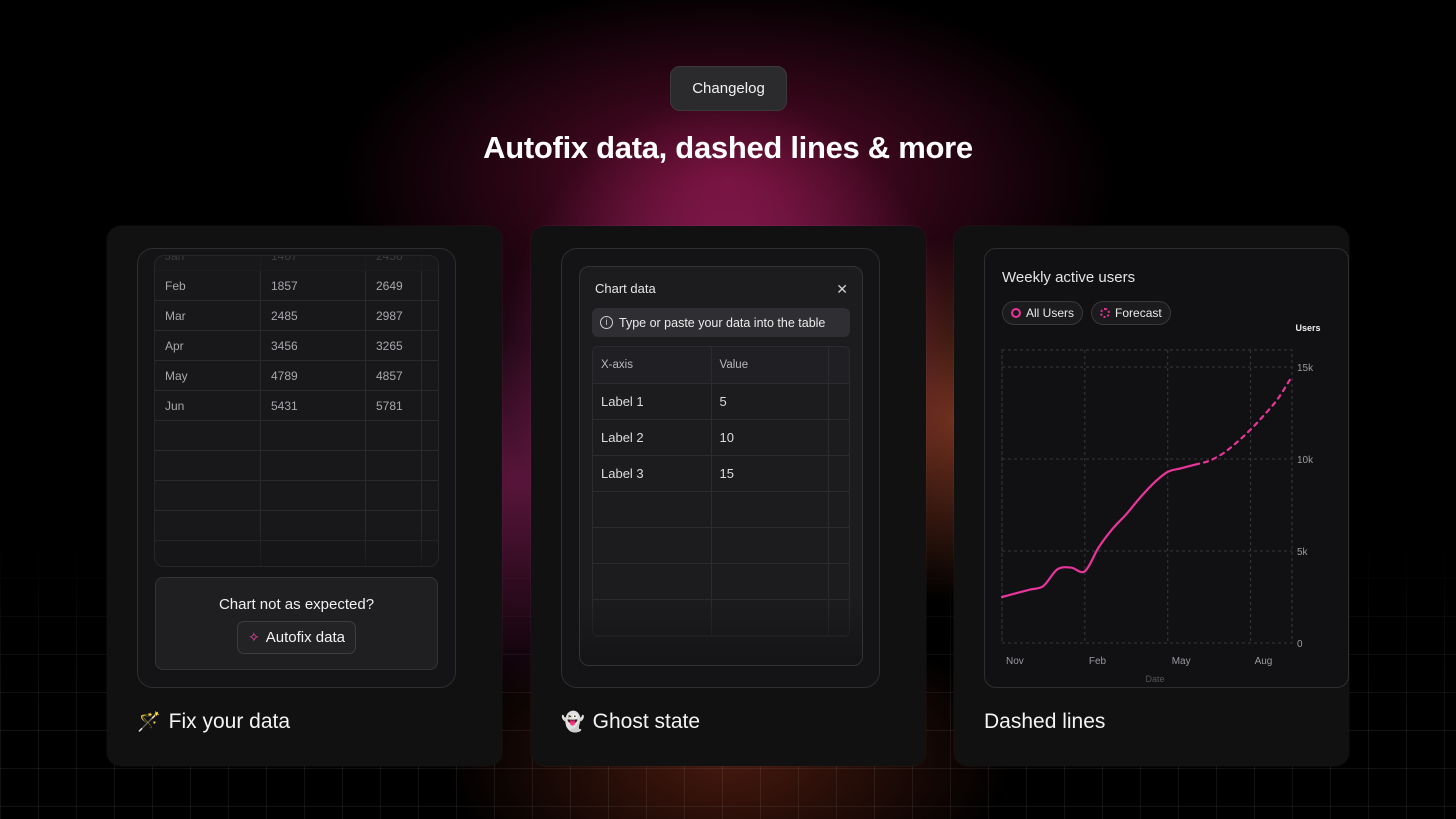 This screenshot has height=819, width=1456. What do you see at coordinates (1264, 661) in the screenshot?
I see `x-tick-label: Aug` at bounding box center [1264, 661].